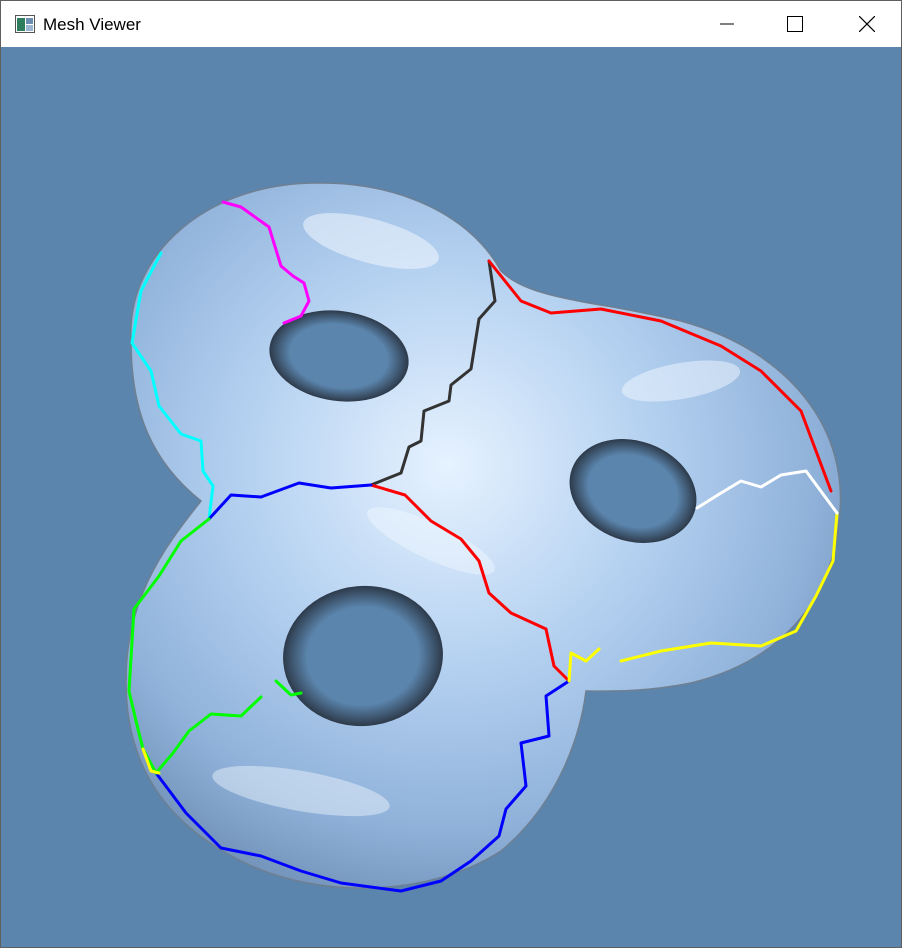  I want to click on window-title: Mesh Viewer, so click(92, 24).